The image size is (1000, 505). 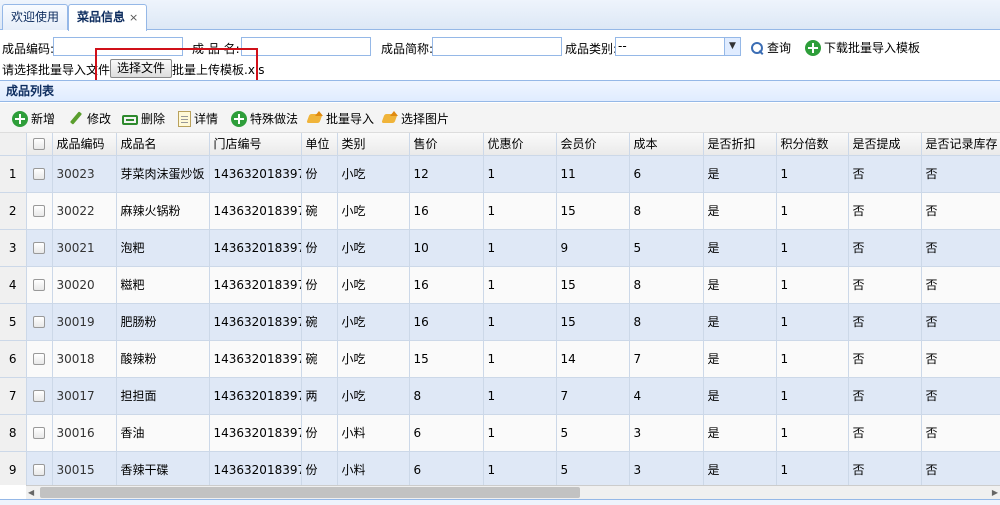 What do you see at coordinates (84, 144) in the screenshot?
I see `column-header: 成品编码` at bounding box center [84, 144].